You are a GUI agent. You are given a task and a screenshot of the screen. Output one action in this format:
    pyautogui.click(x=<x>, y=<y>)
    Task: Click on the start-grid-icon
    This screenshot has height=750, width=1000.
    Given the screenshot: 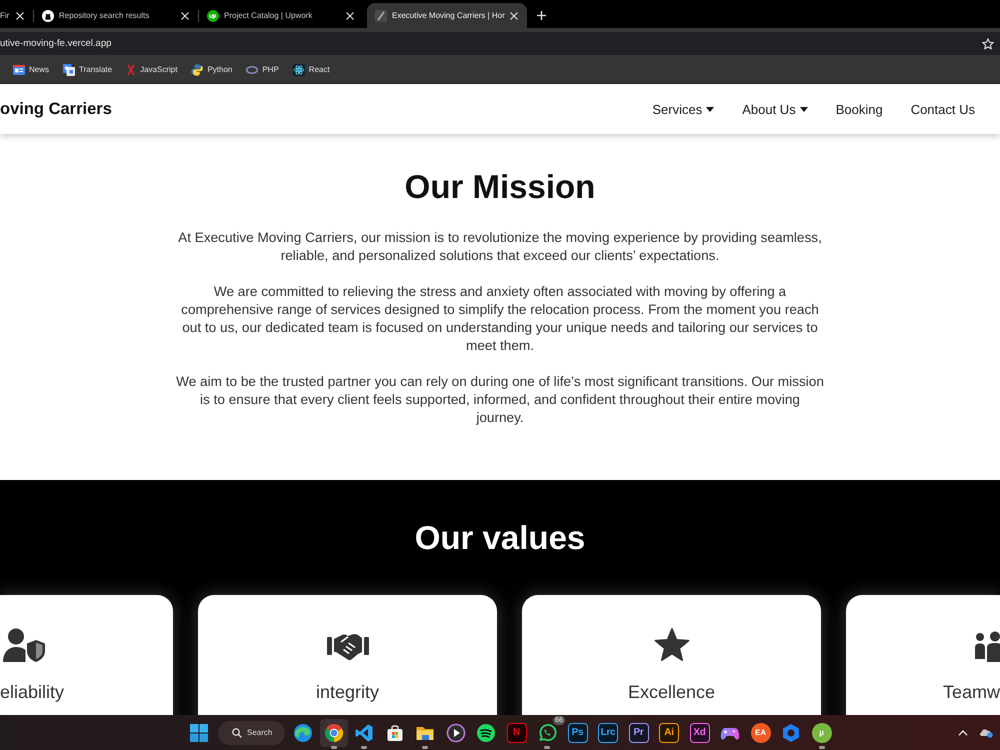 What is the action you would take?
    pyautogui.click(x=199, y=733)
    